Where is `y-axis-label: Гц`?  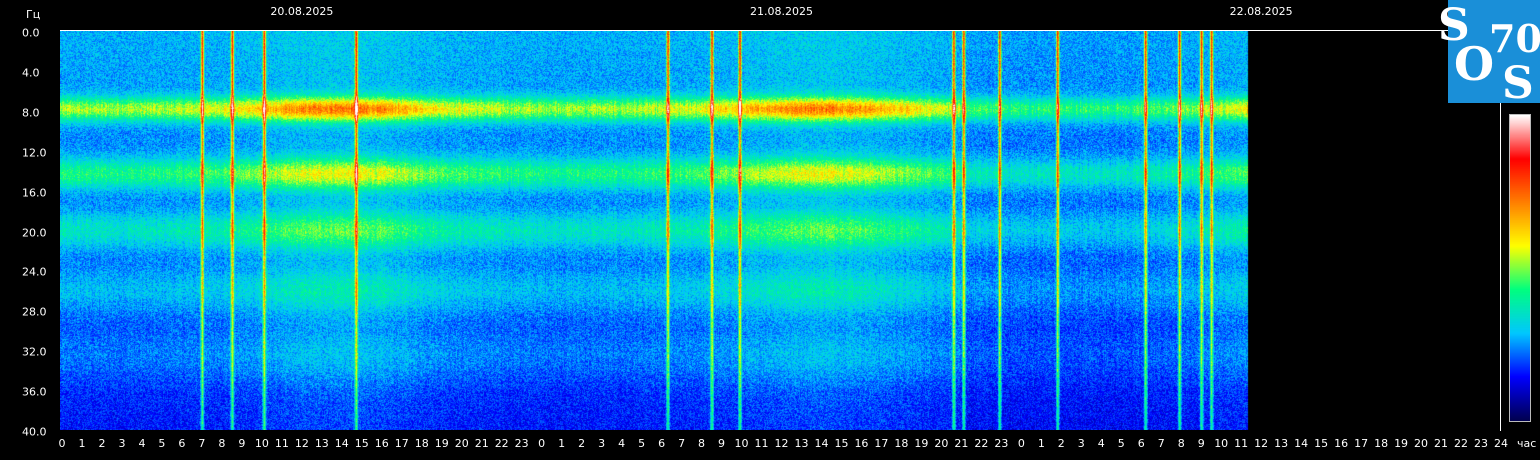 y-axis-label: Гц is located at coordinates (33, 14).